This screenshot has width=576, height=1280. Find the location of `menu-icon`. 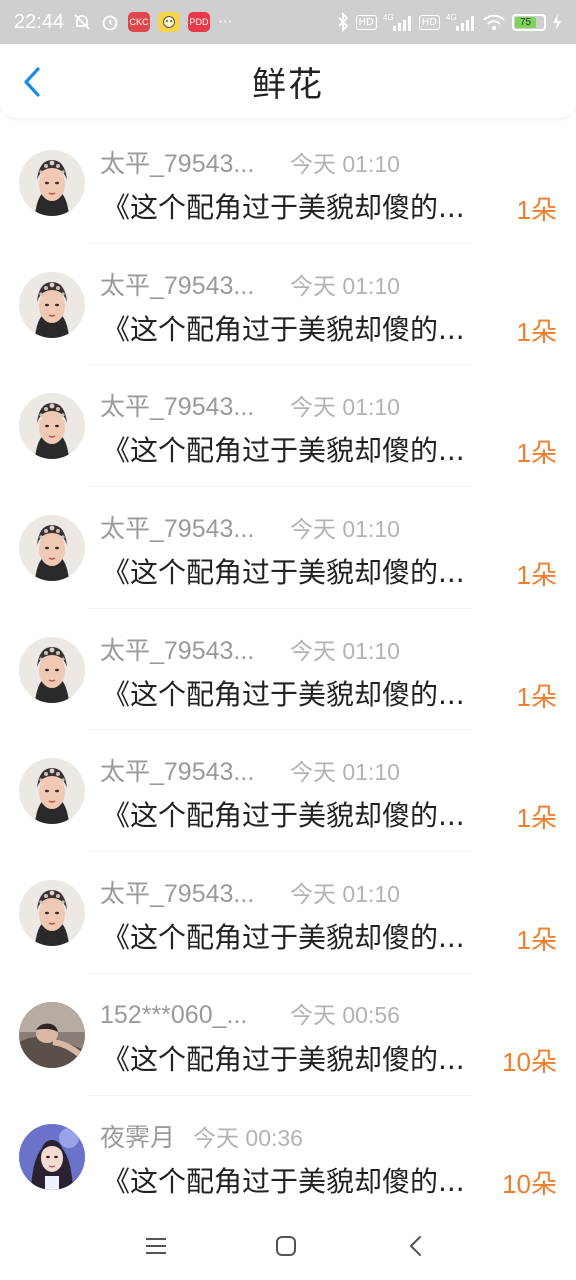

menu-icon is located at coordinates (156, 1246).